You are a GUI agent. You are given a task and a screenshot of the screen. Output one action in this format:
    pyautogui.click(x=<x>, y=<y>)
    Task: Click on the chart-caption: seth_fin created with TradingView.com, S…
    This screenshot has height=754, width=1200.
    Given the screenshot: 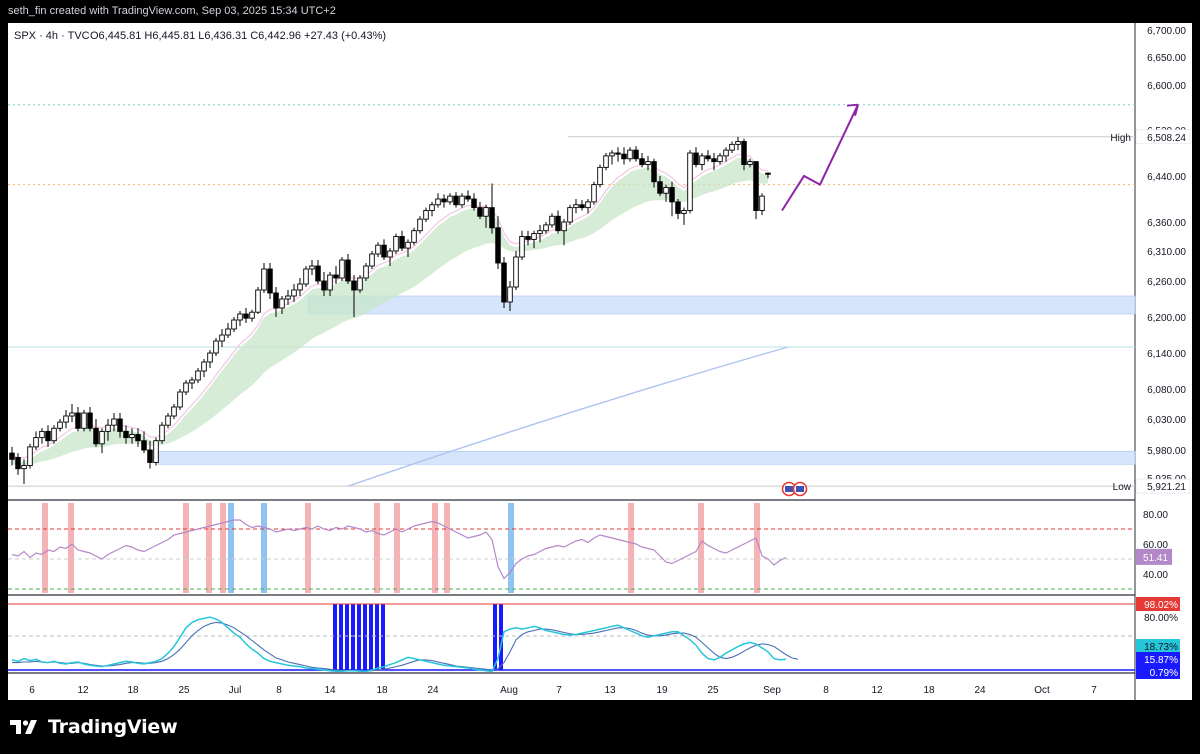 What is the action you would take?
    pyautogui.click(x=172, y=11)
    